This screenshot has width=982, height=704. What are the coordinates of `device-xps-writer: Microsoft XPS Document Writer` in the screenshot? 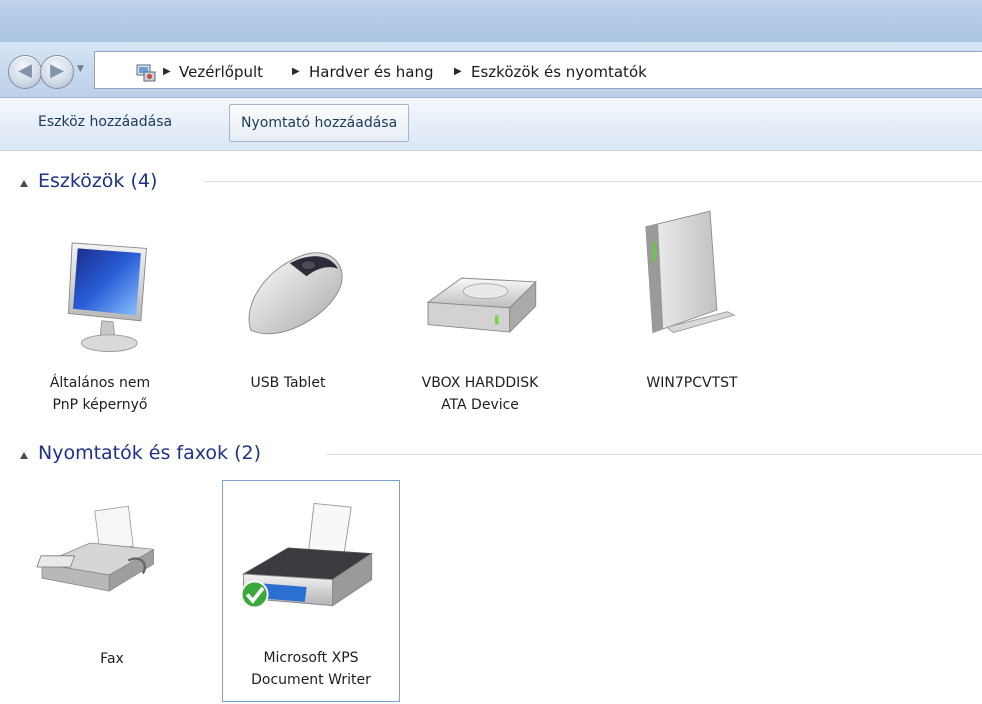 It's located at (311, 591).